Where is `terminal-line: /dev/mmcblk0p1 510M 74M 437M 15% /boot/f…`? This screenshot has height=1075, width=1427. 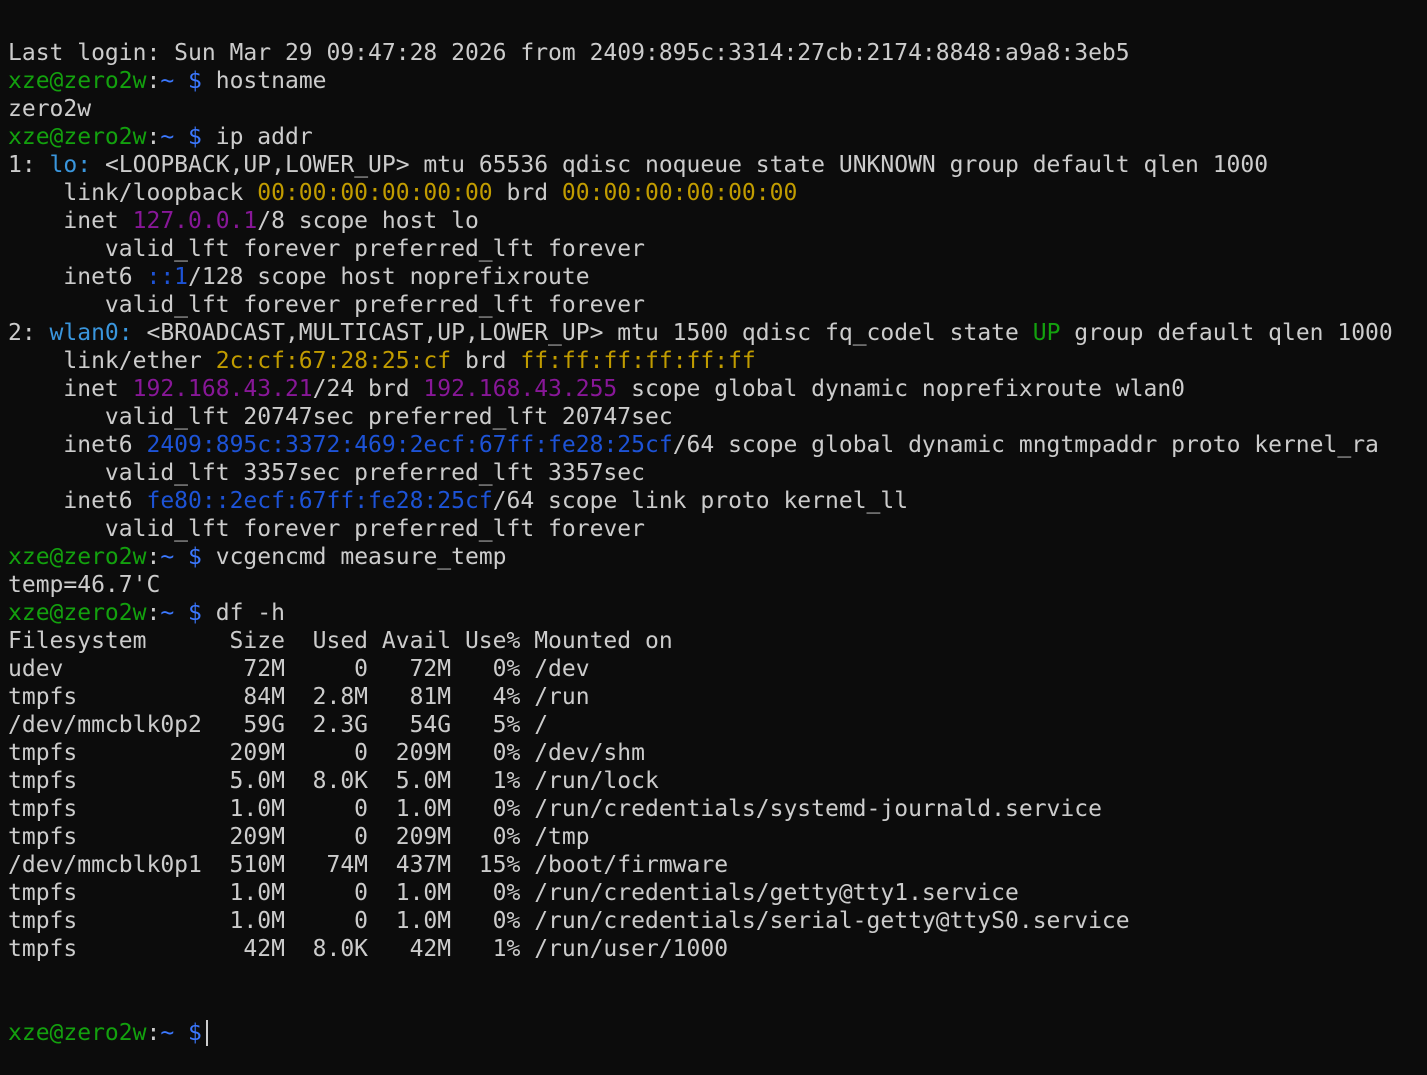 terminal-line: /dev/mmcblk0p1 510M 74M 437M 15% /boot/f… is located at coordinates (717, 865).